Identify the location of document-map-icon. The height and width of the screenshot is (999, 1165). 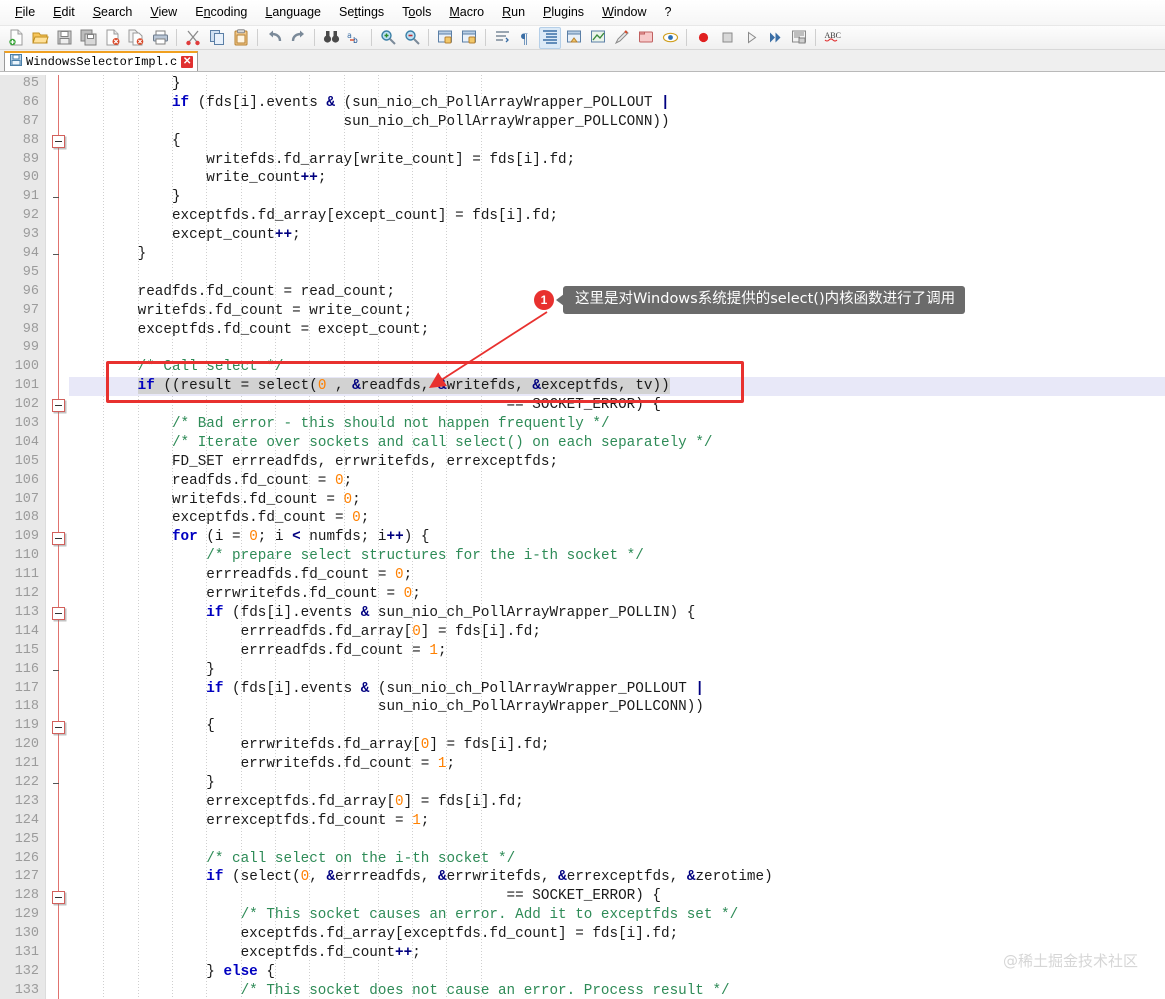
(646, 38).